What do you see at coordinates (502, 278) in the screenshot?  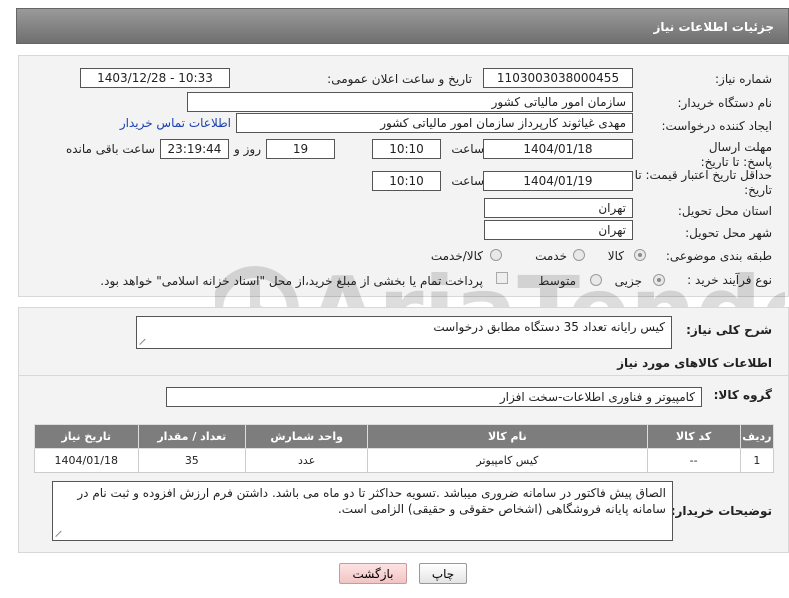 I see `treasury-payment-checkbox` at bounding box center [502, 278].